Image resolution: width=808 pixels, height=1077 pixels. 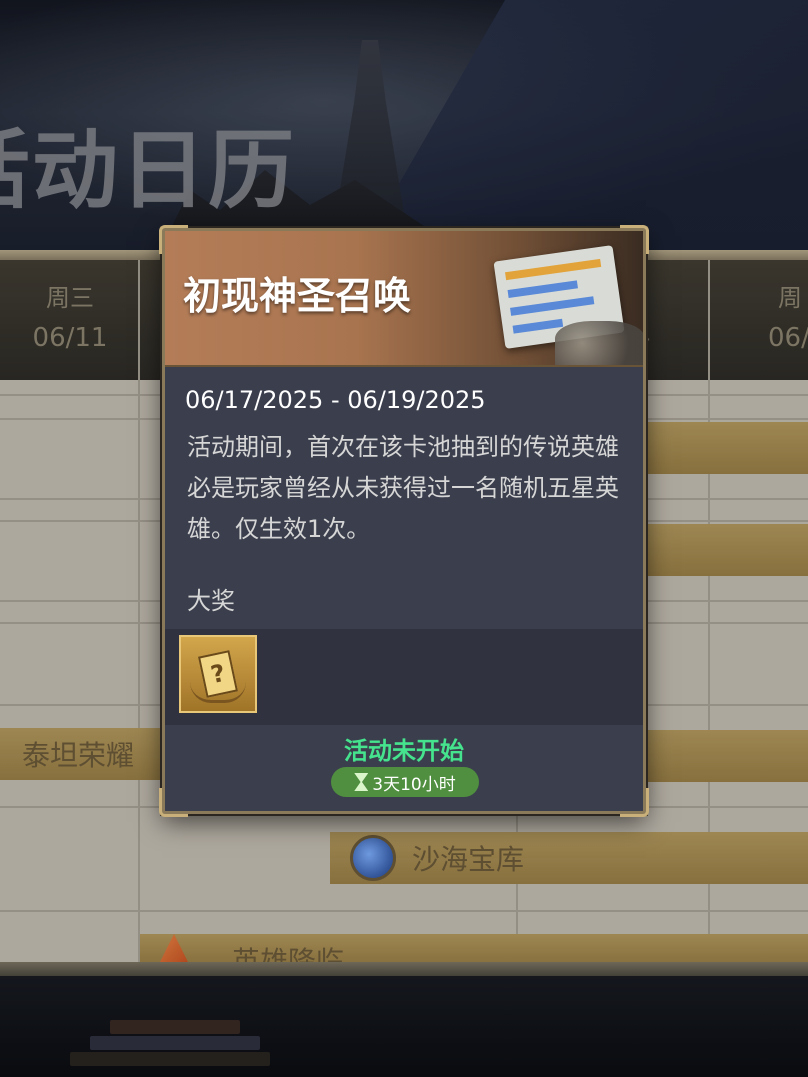 I want to click on popup-title: 初现神圣召唤, so click(x=297, y=296).